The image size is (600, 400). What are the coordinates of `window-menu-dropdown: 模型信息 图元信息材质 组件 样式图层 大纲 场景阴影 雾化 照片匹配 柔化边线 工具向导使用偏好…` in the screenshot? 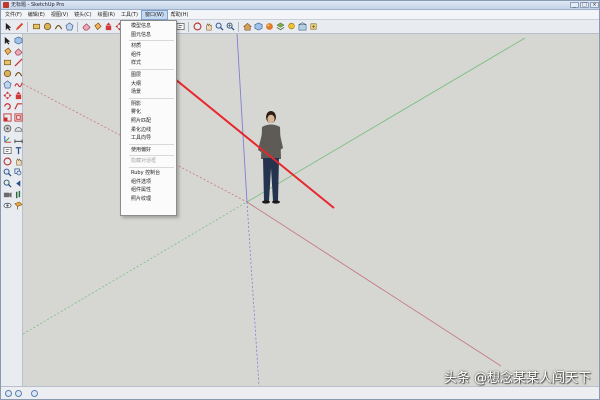 It's located at (148, 118).